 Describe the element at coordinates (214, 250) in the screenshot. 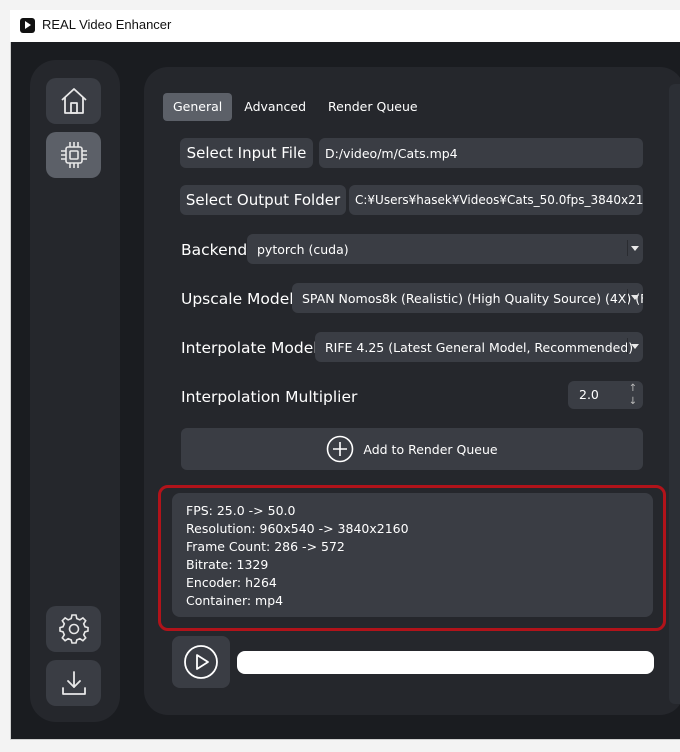

I see `backend-label: Backend` at that location.